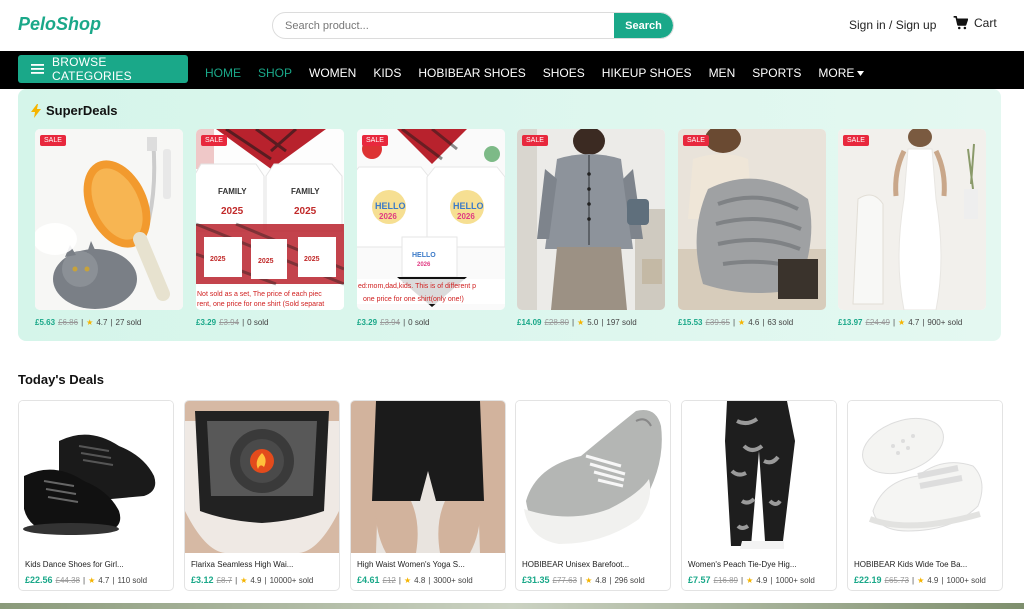  What do you see at coordinates (647, 73) in the screenshot?
I see `nav-item-hikeup-shoes: HIKEUP SHOES` at bounding box center [647, 73].